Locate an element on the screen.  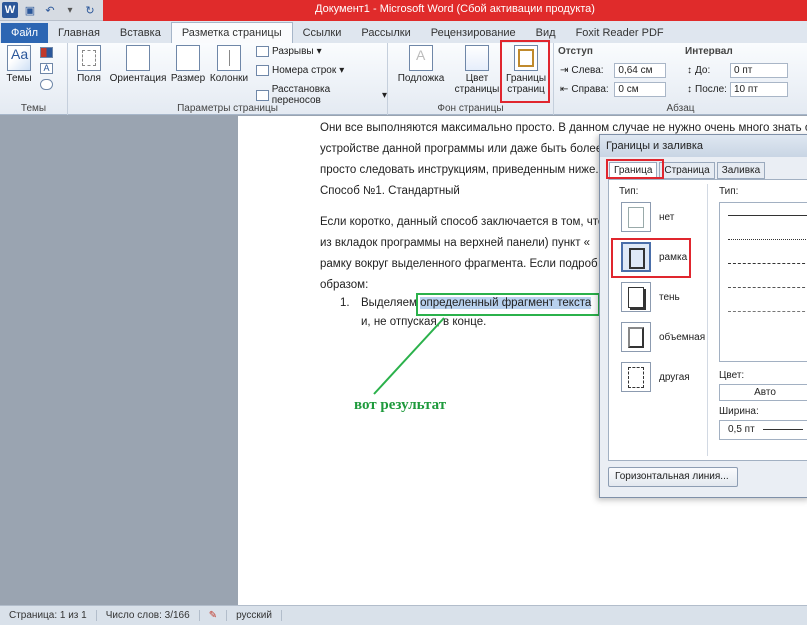
line-style-solid is located at coordinates (767, 215).